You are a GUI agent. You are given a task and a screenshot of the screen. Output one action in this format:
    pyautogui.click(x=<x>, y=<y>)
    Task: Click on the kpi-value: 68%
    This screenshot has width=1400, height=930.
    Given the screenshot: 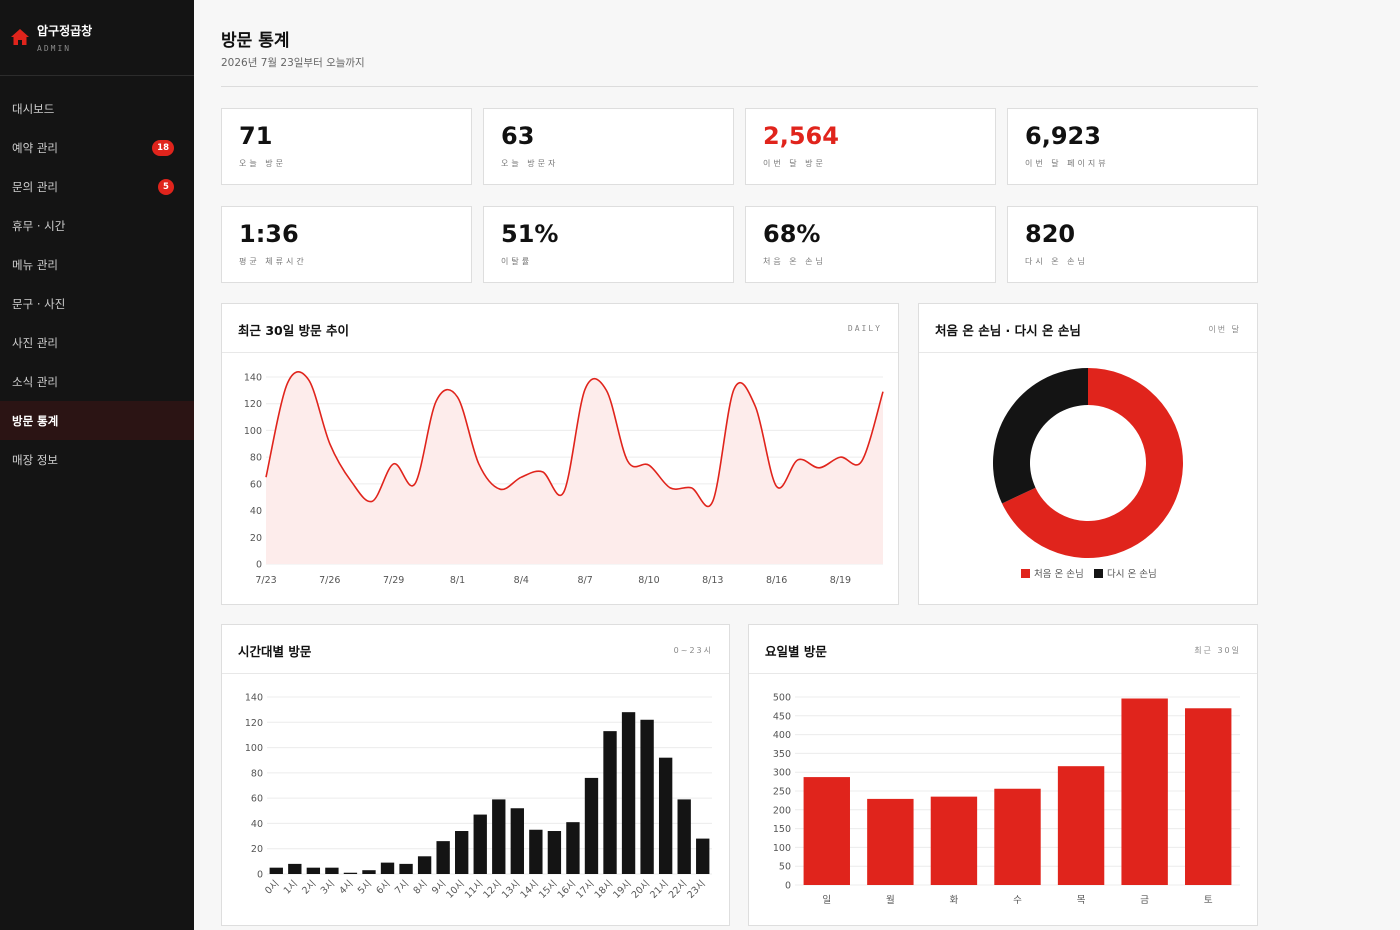 What is the action you would take?
    pyautogui.click(x=792, y=234)
    